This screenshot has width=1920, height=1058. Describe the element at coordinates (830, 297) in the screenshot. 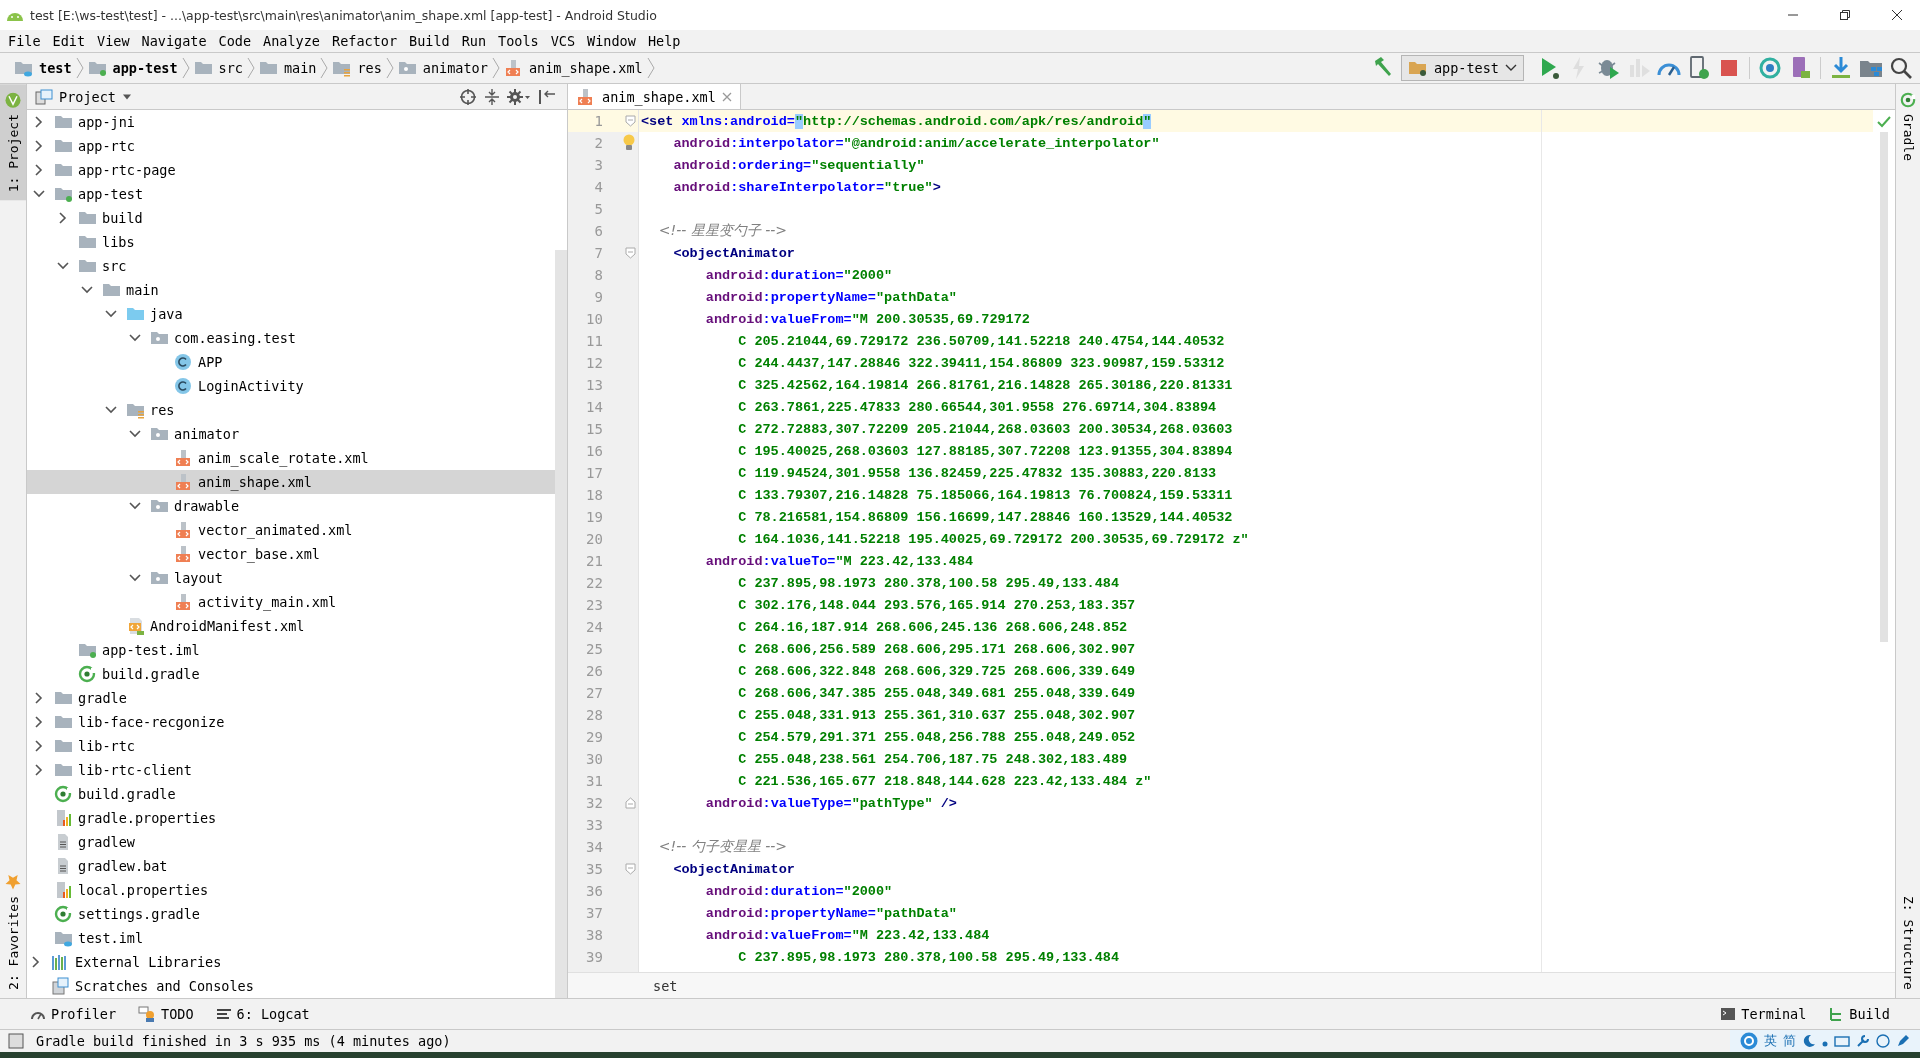

I see `code-line: android:propertyName="pathData"` at that location.